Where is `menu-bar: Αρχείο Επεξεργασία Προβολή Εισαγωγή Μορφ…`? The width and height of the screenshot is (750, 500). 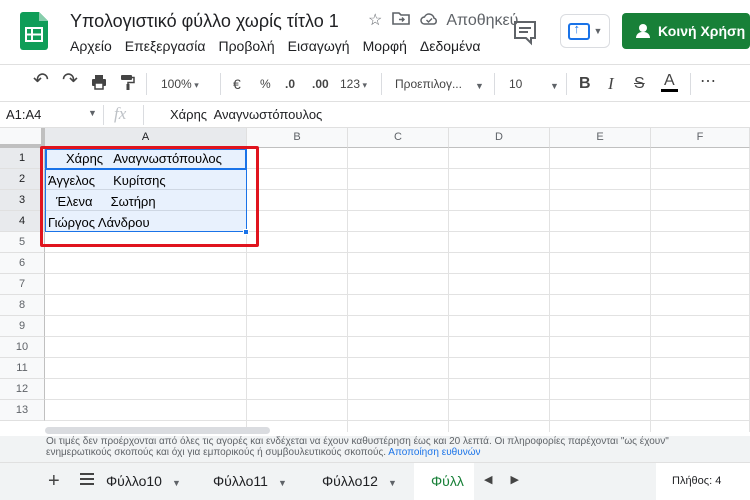
menu-bar: Αρχείο Επεξεργασία Προβολή Εισαγωγή Μορφ… is located at coordinates (281, 46).